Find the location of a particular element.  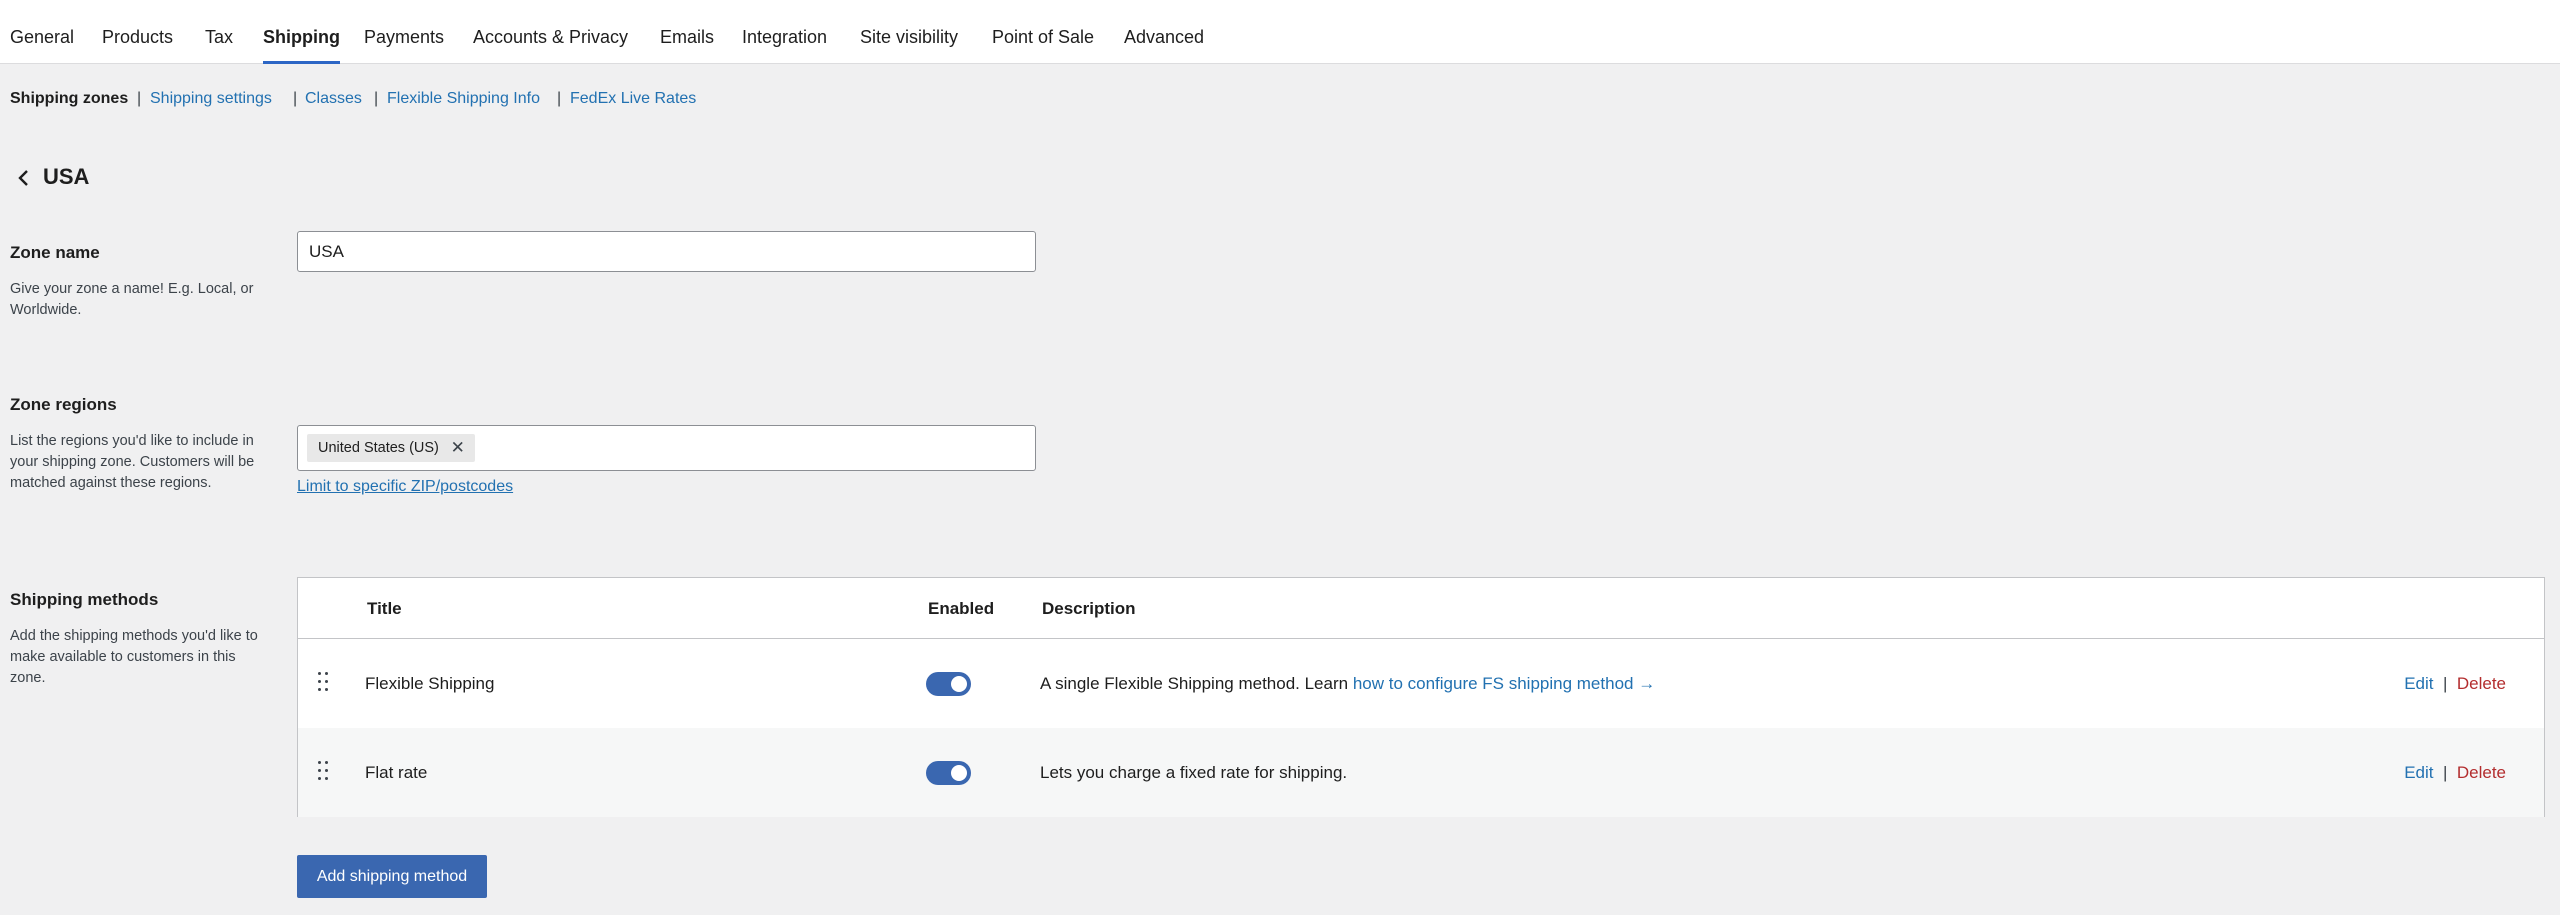

tab-emails: Emails is located at coordinates (687, 32).